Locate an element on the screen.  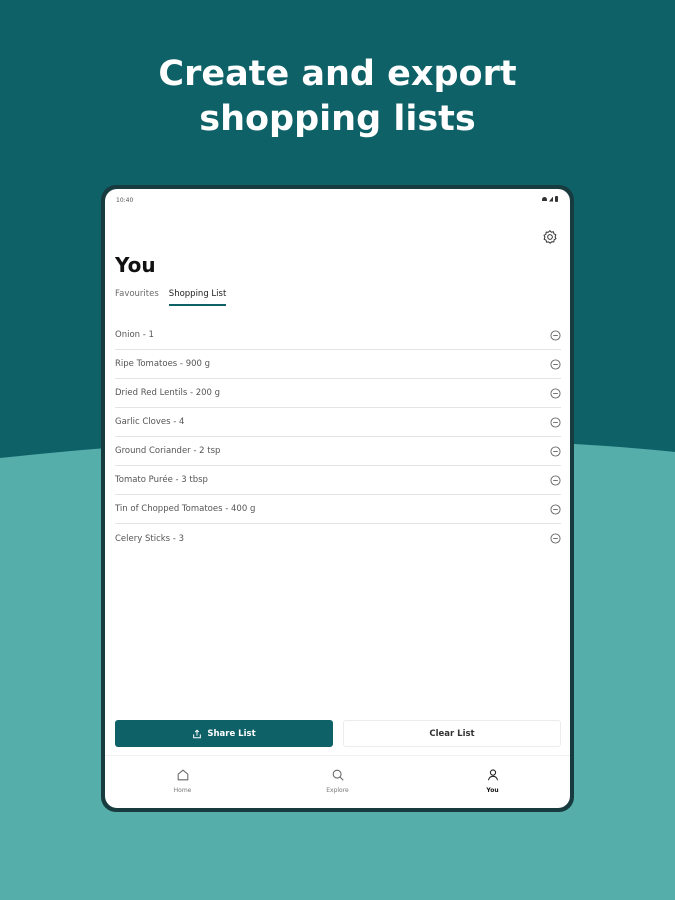
signal-icon is located at coordinates (551, 199).